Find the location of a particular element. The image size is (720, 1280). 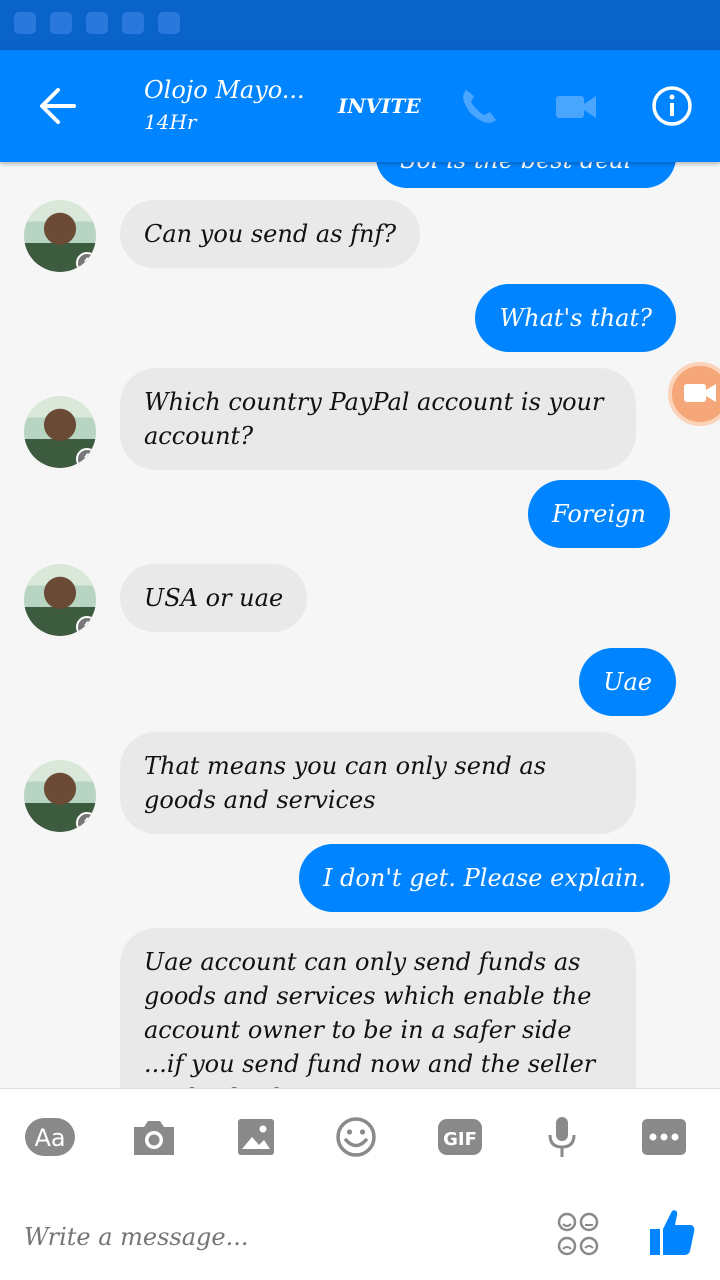

emoji-icon is located at coordinates (356, 1137).